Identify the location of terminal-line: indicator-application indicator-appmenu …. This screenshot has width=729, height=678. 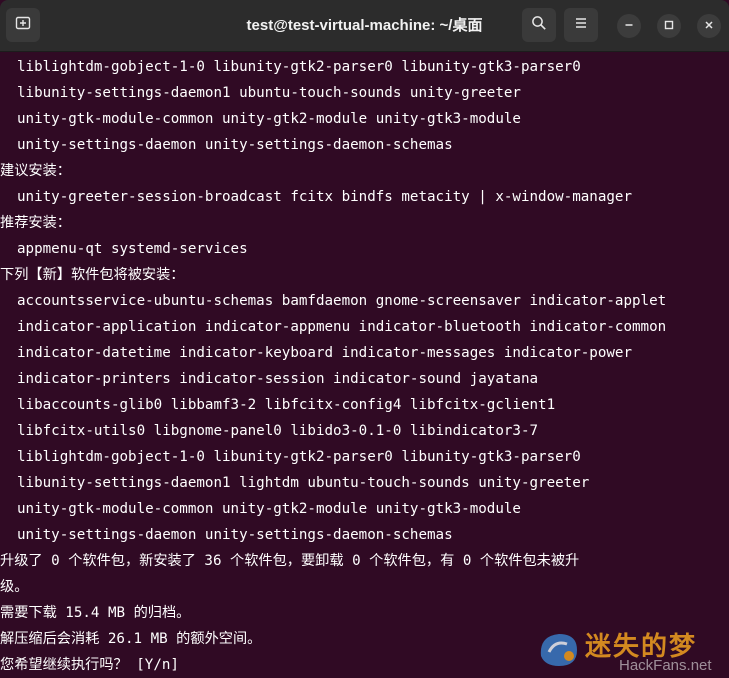
(342, 327).